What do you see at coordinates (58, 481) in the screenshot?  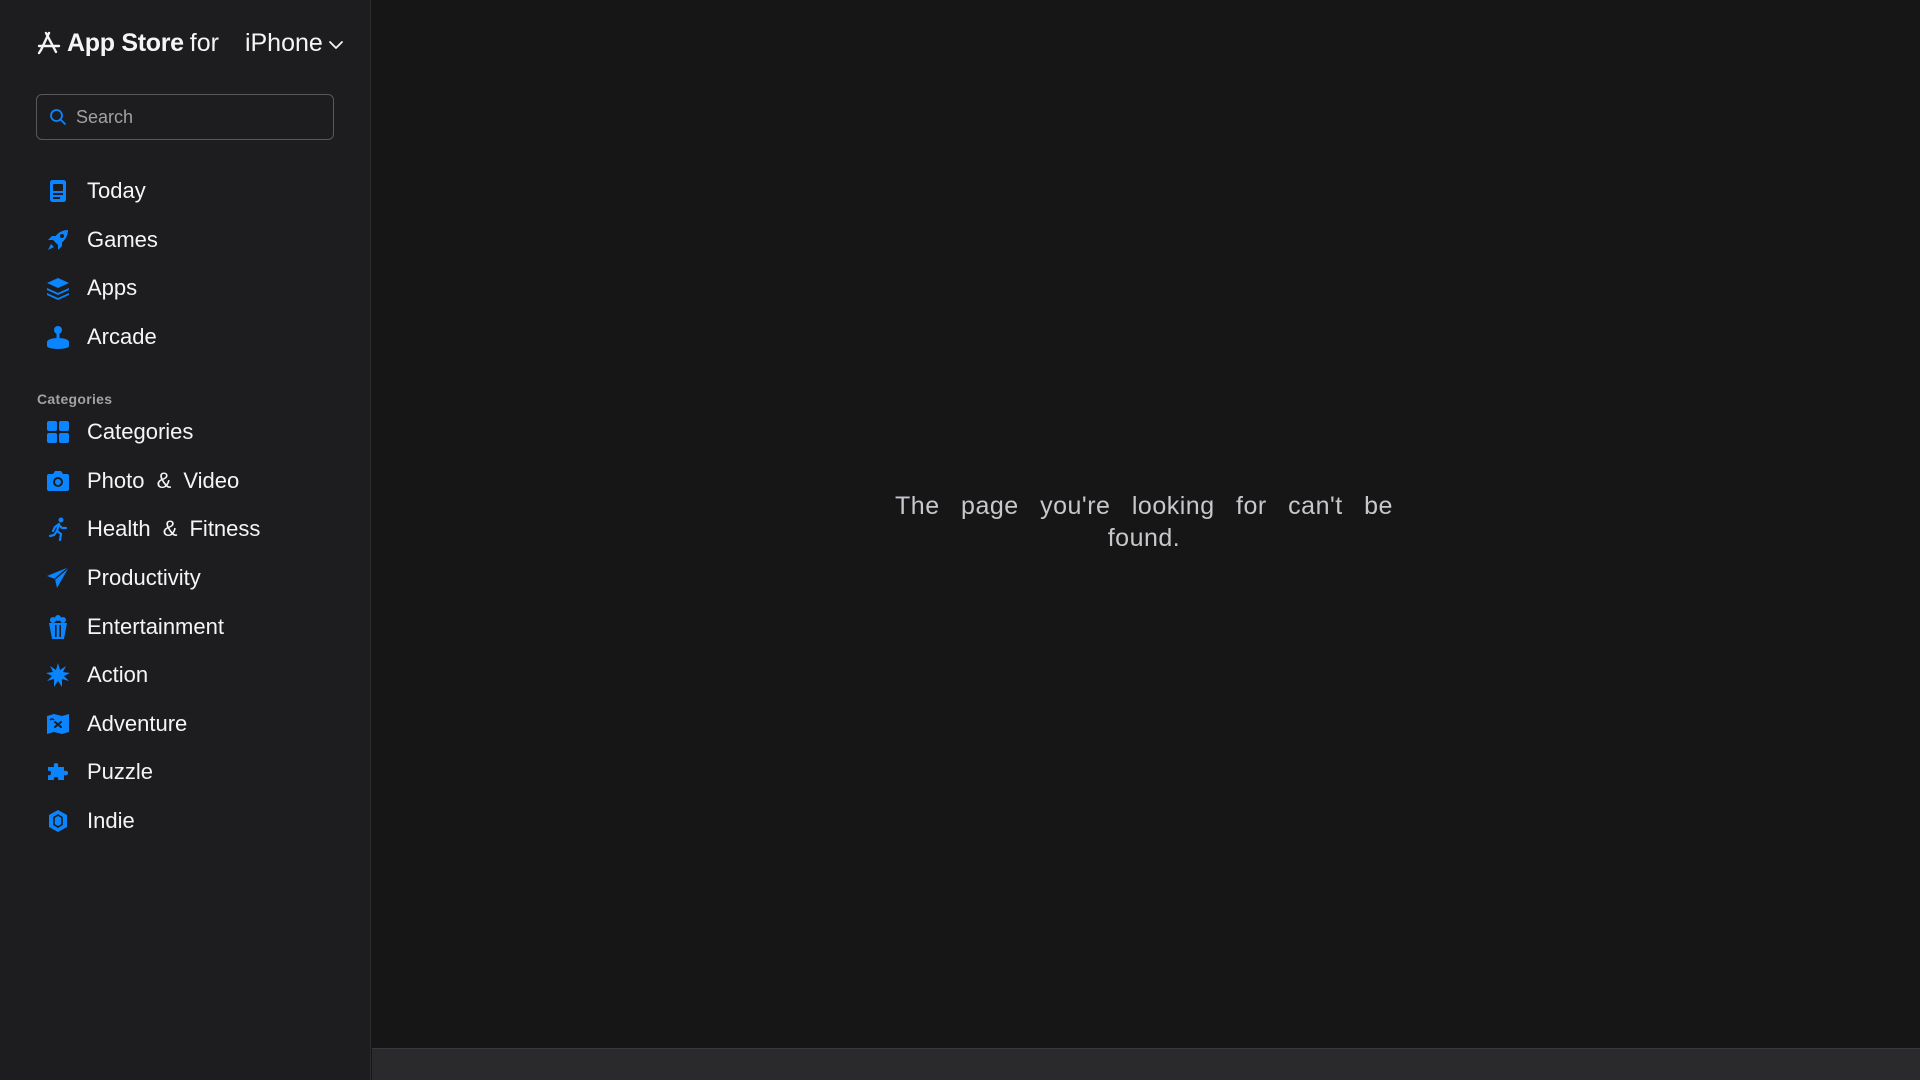 I see `camera-icon` at bounding box center [58, 481].